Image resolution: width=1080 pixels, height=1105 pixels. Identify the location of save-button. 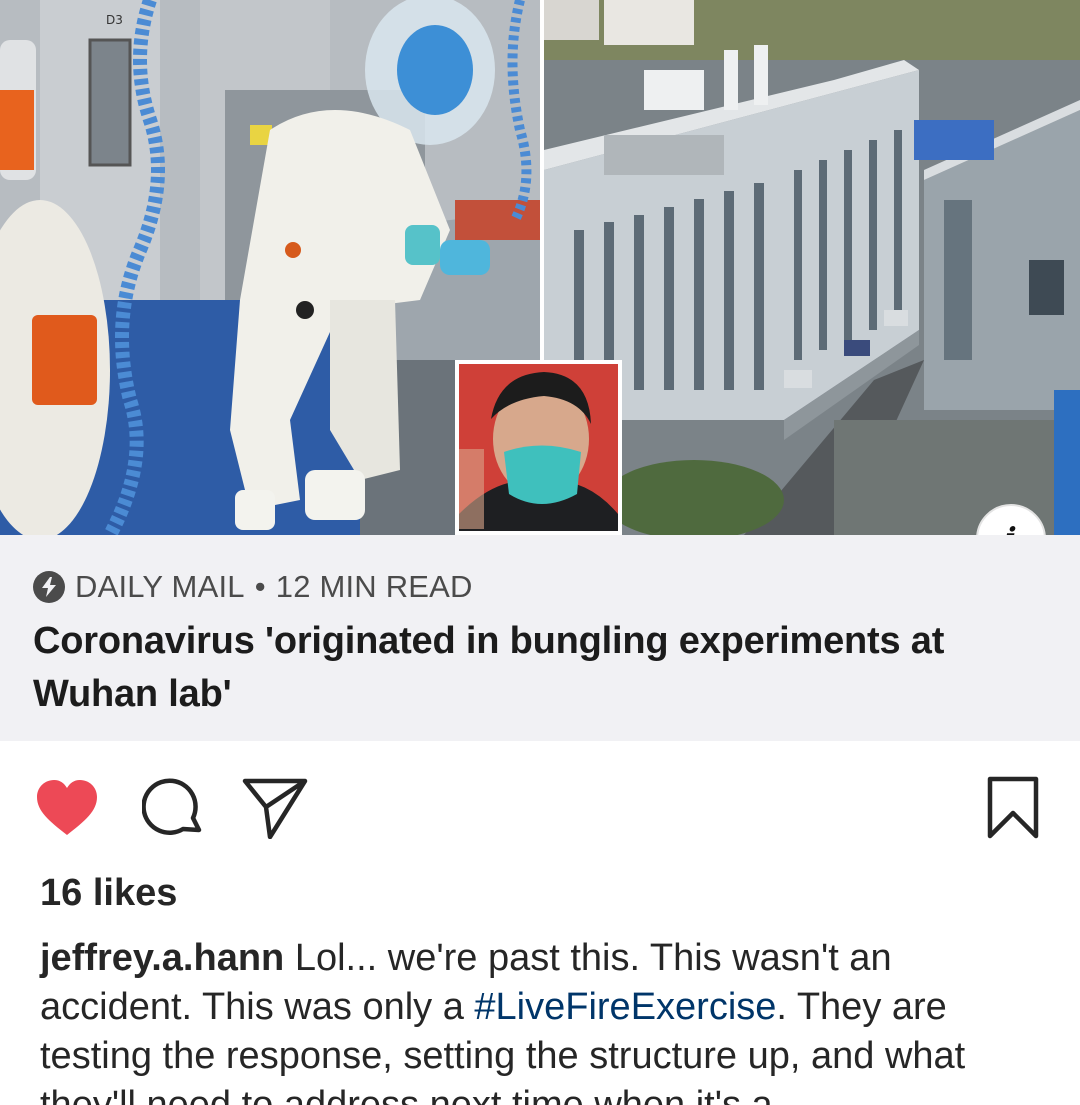
(1013, 808).